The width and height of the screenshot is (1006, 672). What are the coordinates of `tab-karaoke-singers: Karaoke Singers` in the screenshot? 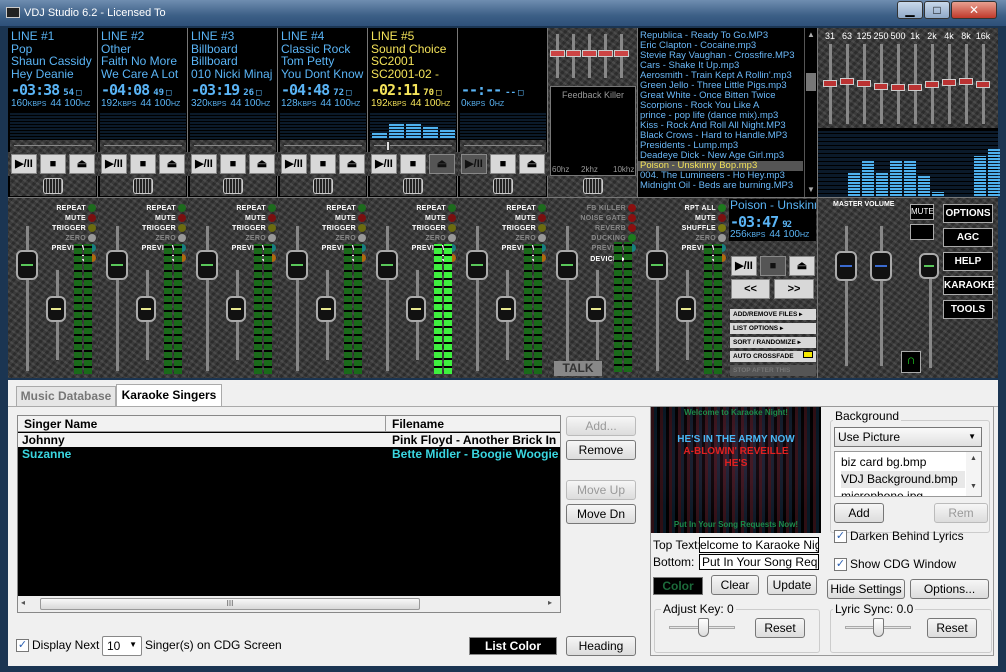 It's located at (169, 395).